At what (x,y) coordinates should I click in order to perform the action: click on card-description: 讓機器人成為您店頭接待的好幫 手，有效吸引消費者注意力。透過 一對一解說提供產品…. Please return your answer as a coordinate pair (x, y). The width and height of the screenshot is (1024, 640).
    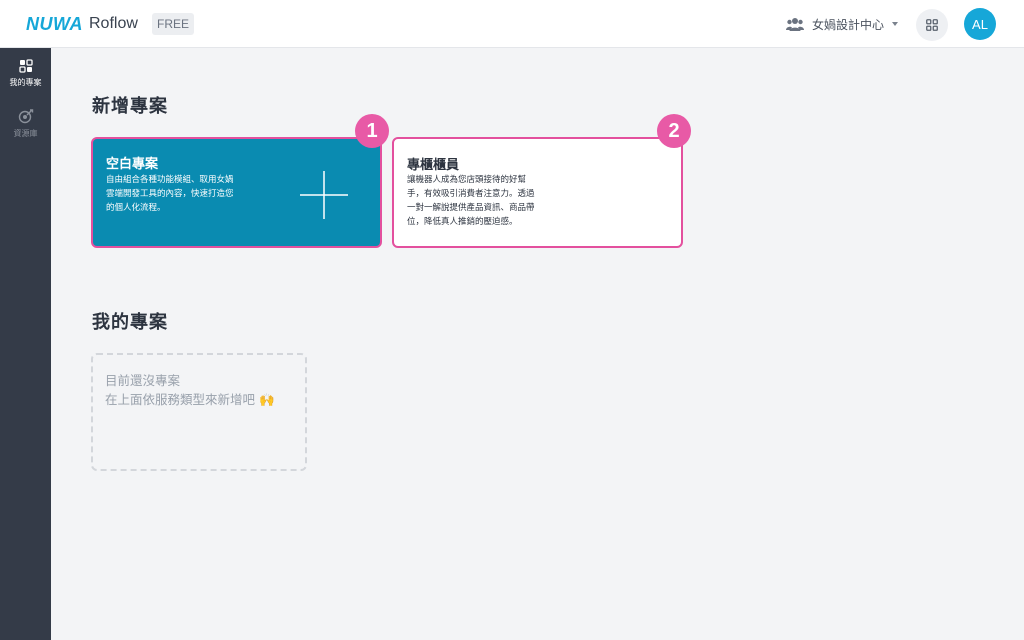
    Looking at the image, I should click on (471, 201).